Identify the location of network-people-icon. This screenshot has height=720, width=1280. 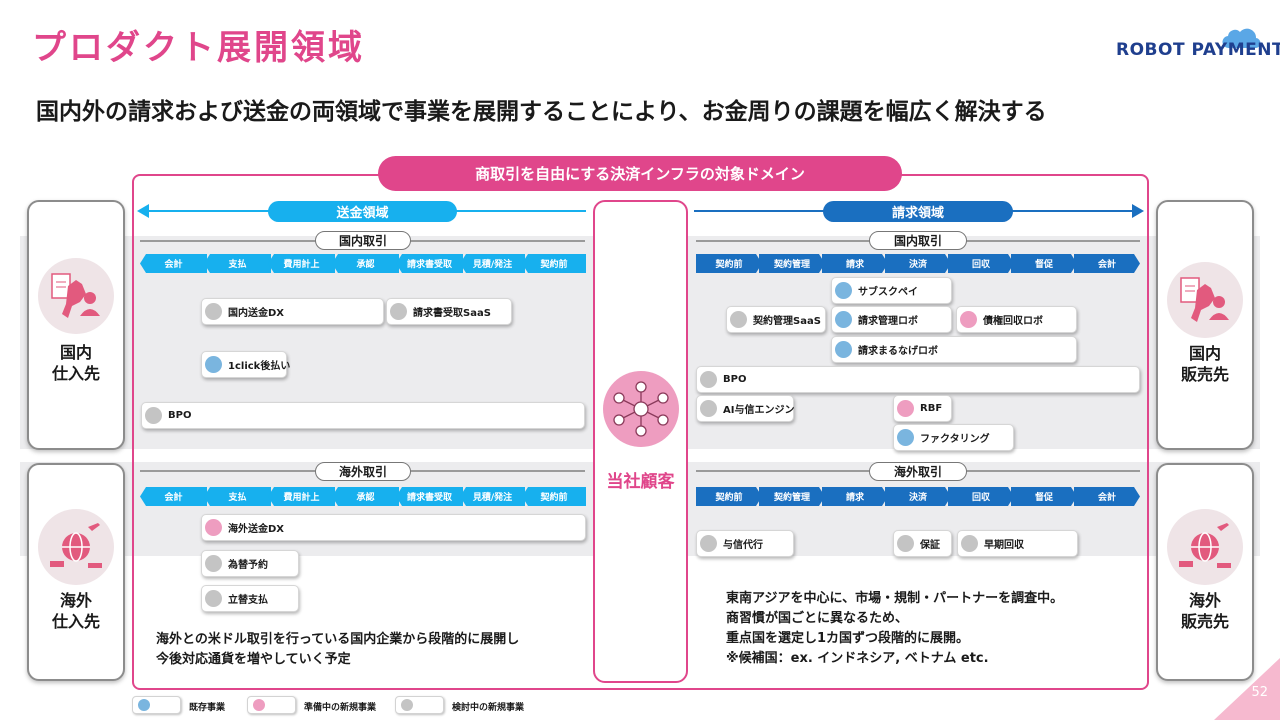
(641, 409).